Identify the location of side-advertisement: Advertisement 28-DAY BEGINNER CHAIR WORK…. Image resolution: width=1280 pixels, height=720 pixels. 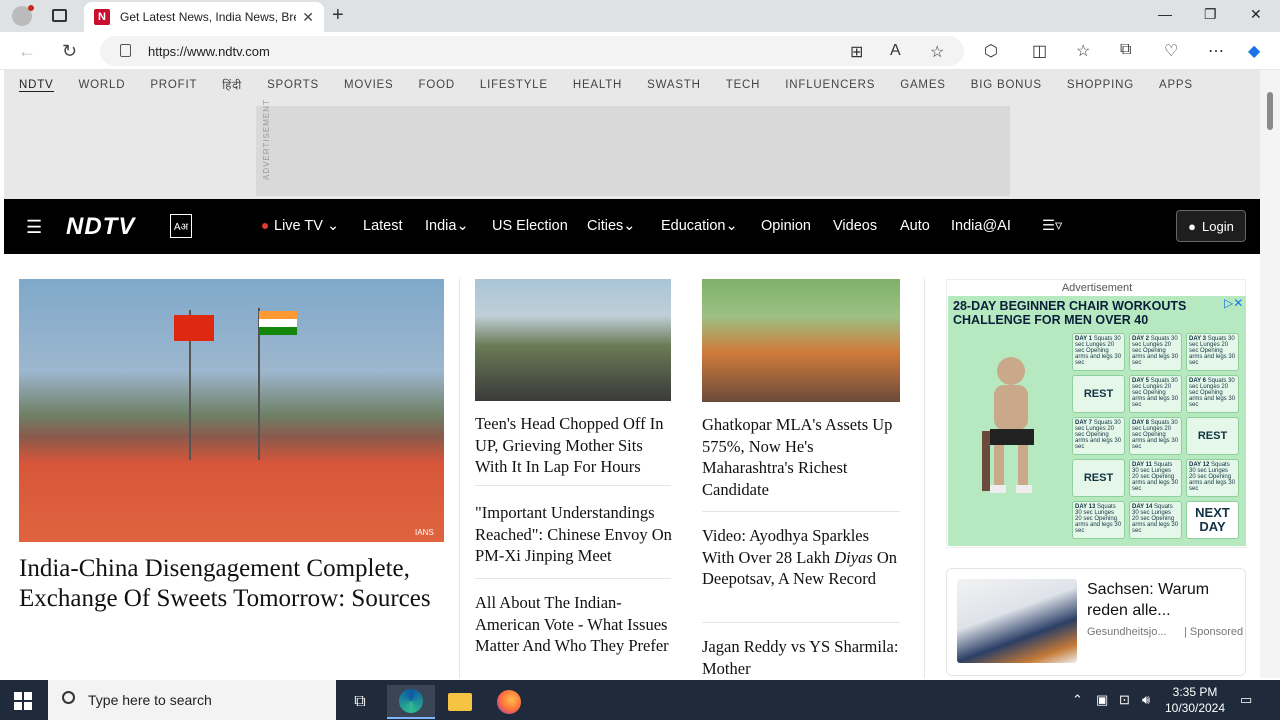
(1096, 413).